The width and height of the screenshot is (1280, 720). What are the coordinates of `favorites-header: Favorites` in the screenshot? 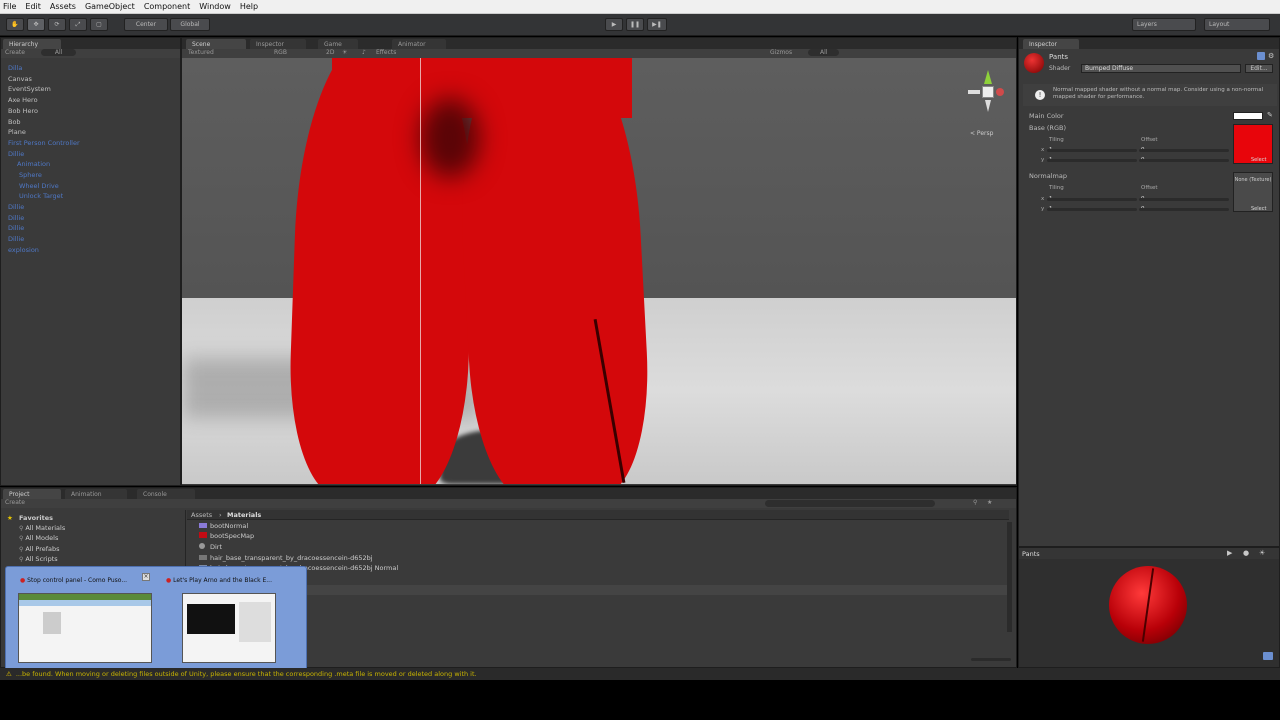 It's located at (36, 518).